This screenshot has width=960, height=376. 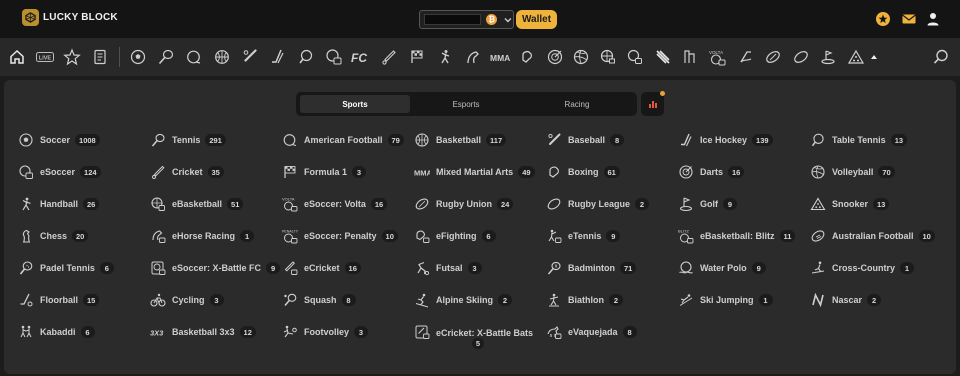 What do you see at coordinates (59, 172) in the screenshot?
I see `sport-item: eSoccer 124` at bounding box center [59, 172].